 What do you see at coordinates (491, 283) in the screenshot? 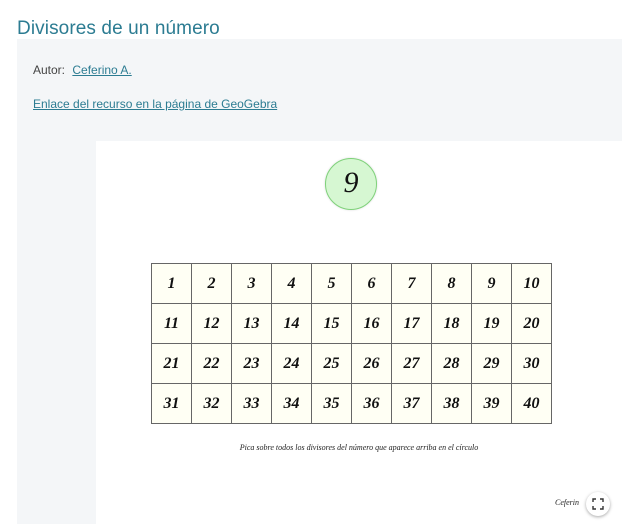
I see `number-cell: 9` at bounding box center [491, 283].